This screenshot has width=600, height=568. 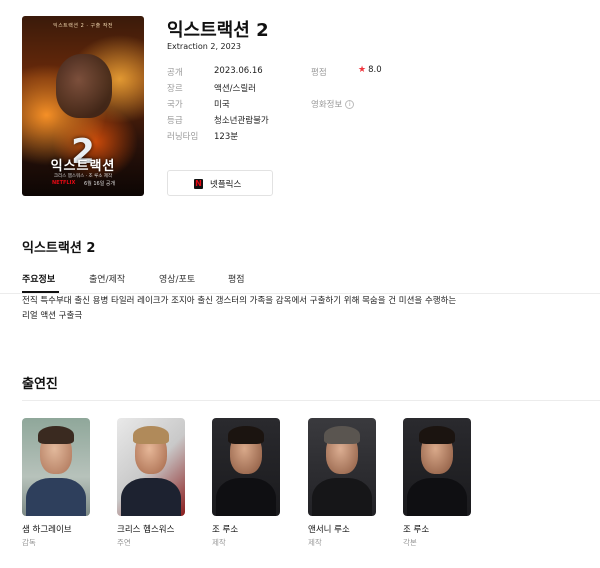 I want to click on cast-card: 조 루소 제작, so click(x=246, y=483).